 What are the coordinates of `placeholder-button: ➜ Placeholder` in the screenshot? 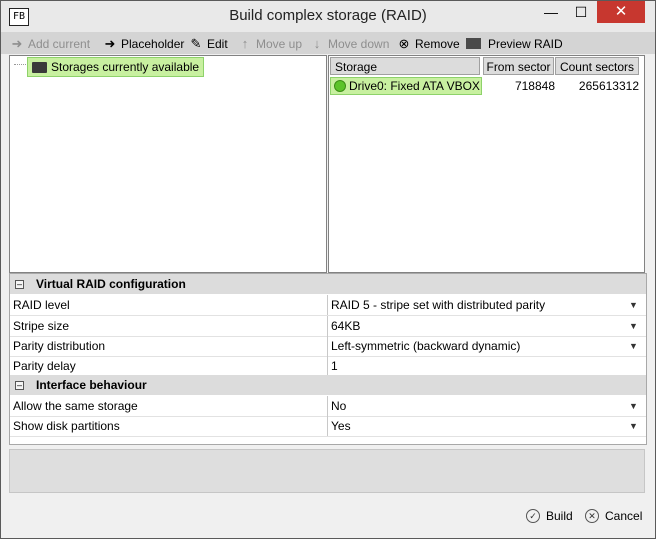 It's located at (143, 43).